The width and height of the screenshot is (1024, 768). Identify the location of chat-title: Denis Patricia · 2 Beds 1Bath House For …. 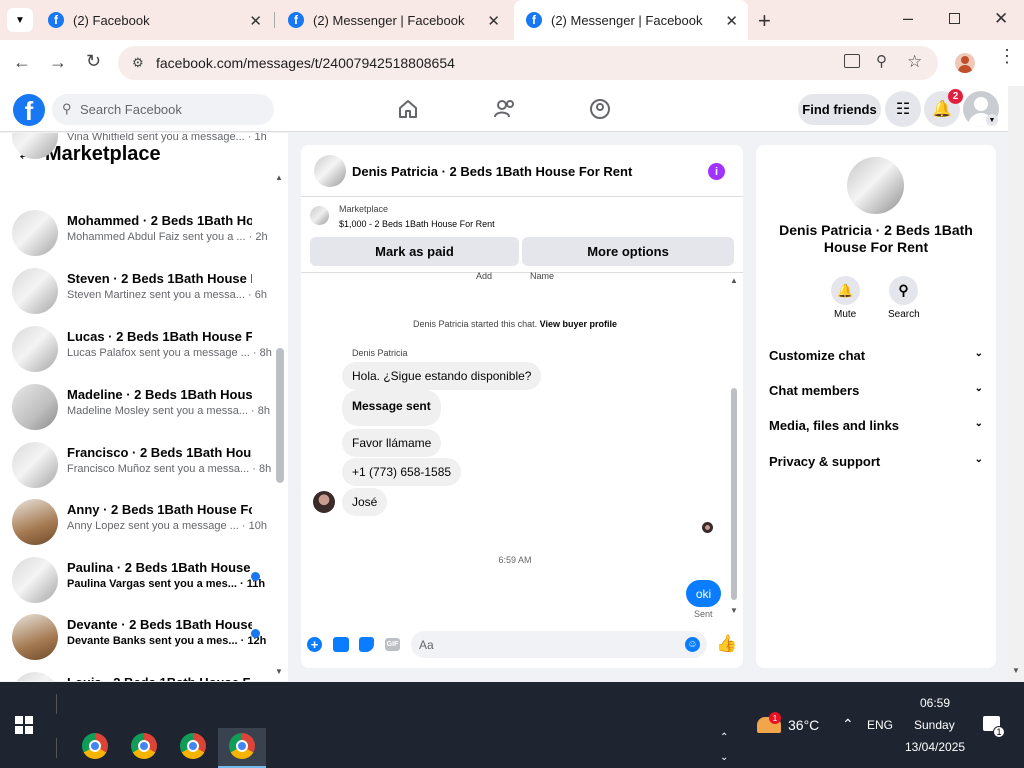
(492, 171).